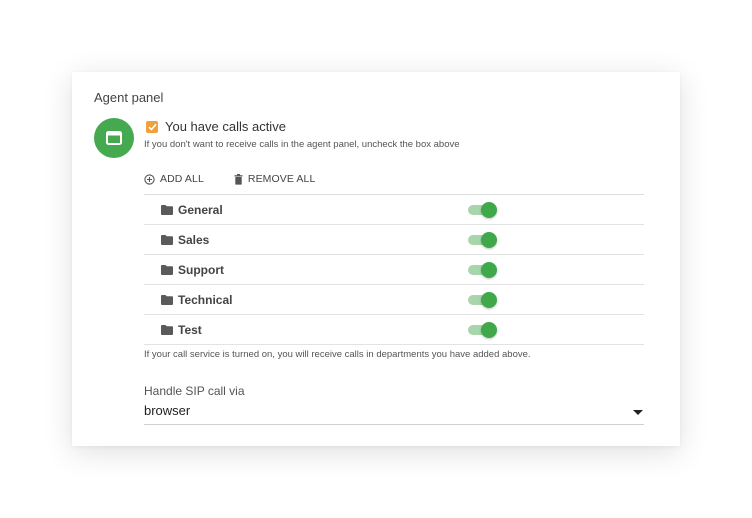  What do you see at coordinates (638, 412) in the screenshot?
I see `dropdown-caret-icon` at bounding box center [638, 412].